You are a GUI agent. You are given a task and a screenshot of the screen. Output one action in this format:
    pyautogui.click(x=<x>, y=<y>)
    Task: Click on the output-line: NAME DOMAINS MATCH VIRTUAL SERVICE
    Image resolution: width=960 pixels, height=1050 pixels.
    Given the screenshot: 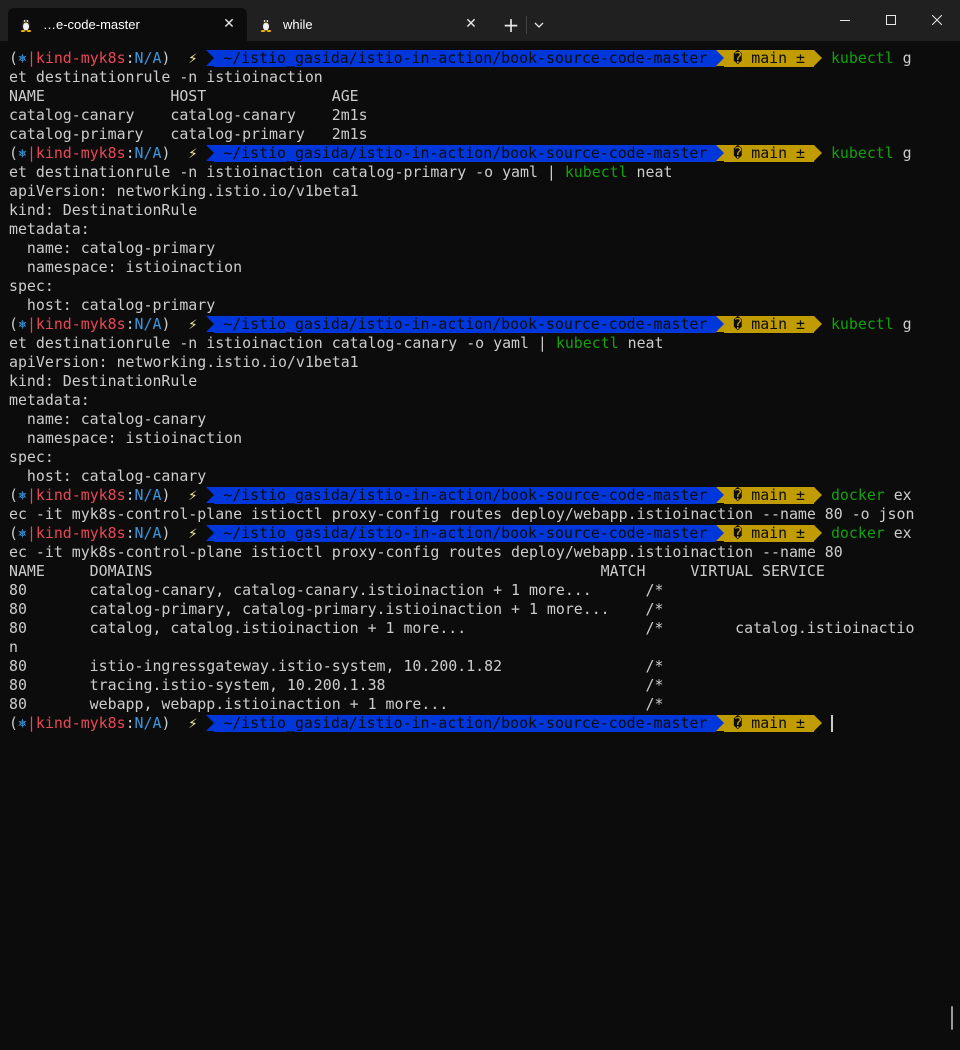 What is the action you would take?
    pyautogui.click(x=417, y=571)
    